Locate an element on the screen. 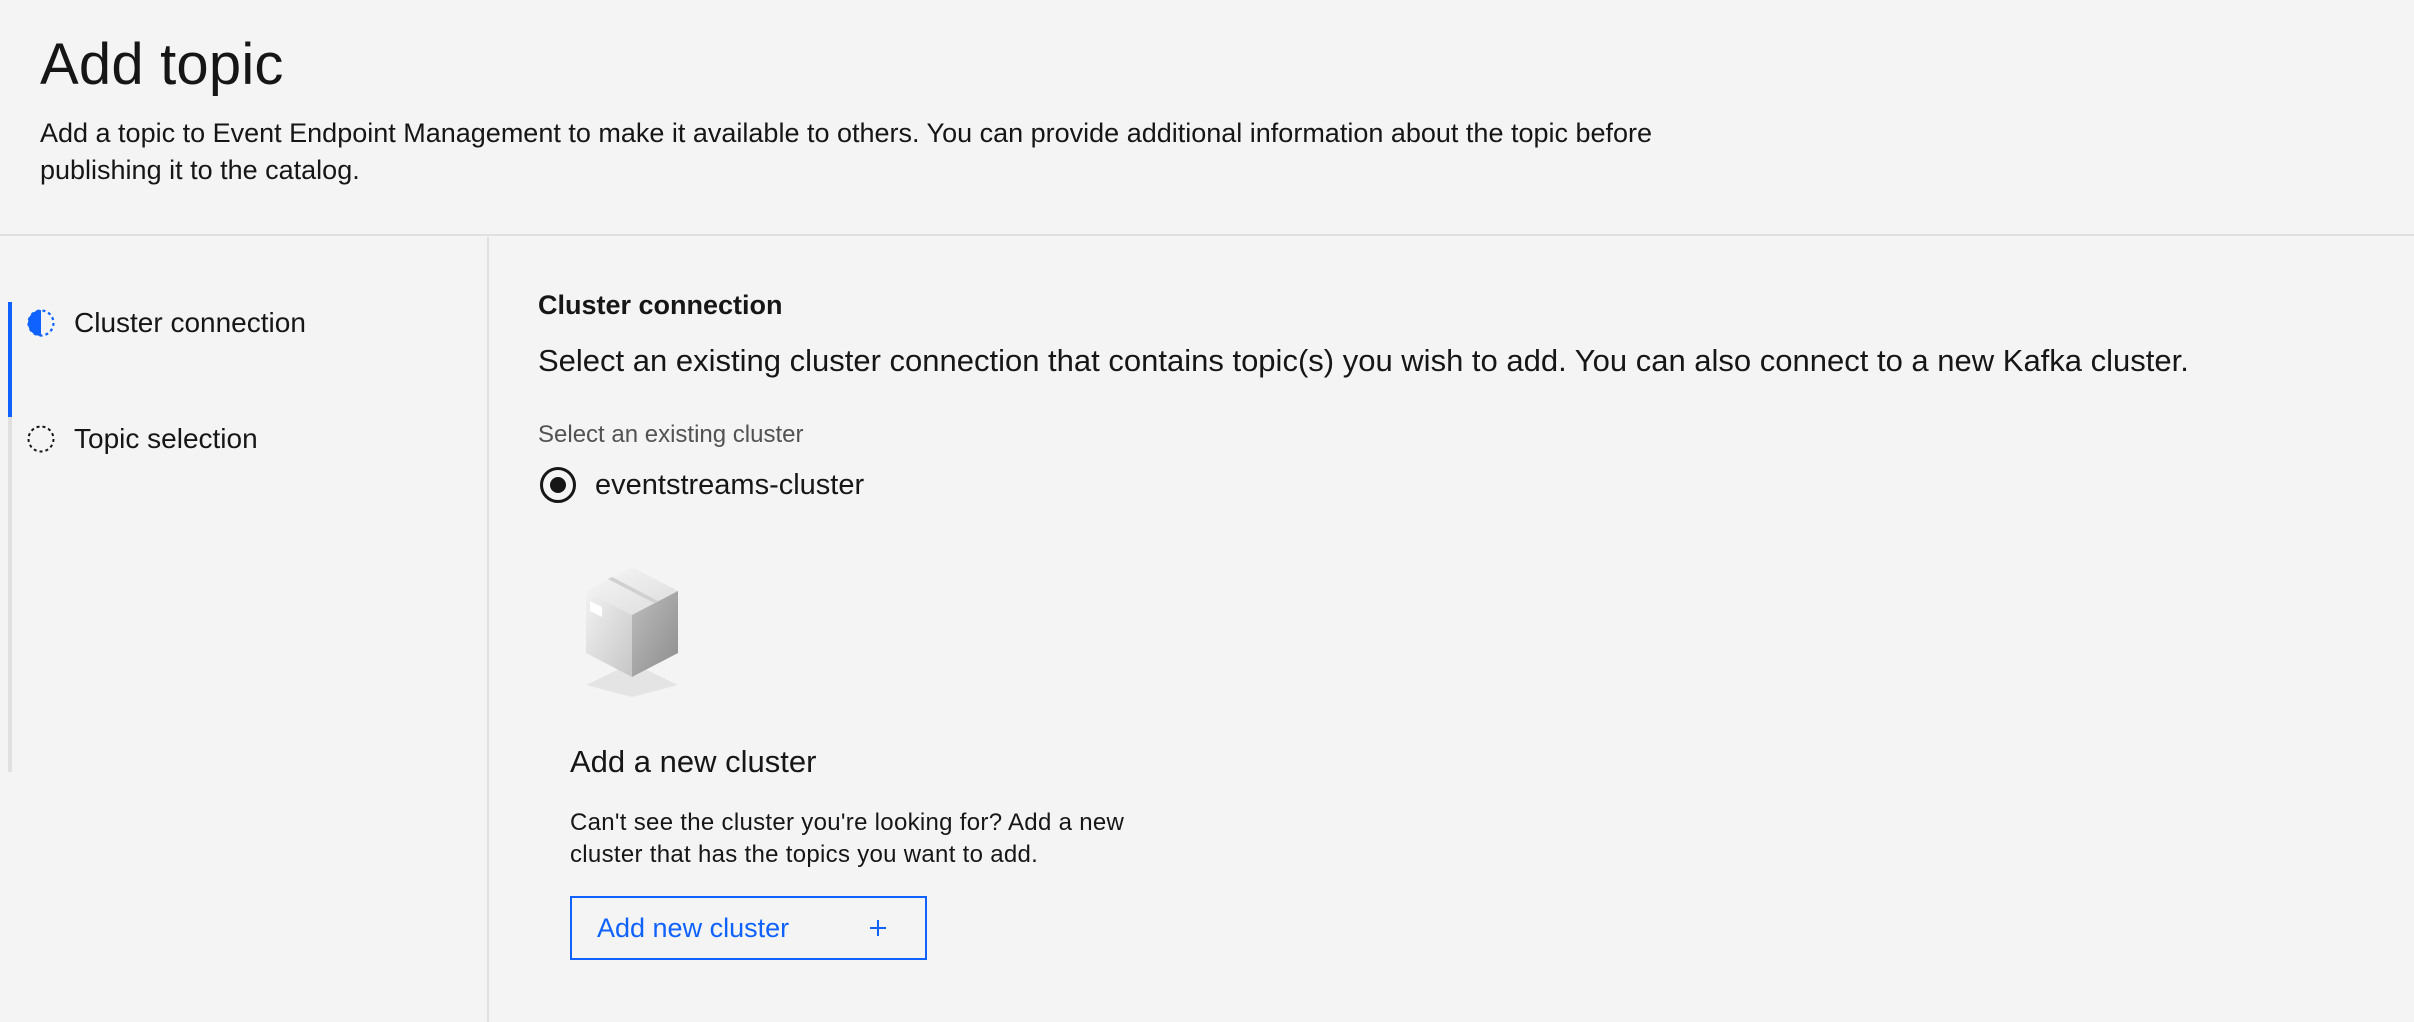 The height and width of the screenshot is (1022, 2414). empty-state-title: Add a new cluster is located at coordinates (693, 761).